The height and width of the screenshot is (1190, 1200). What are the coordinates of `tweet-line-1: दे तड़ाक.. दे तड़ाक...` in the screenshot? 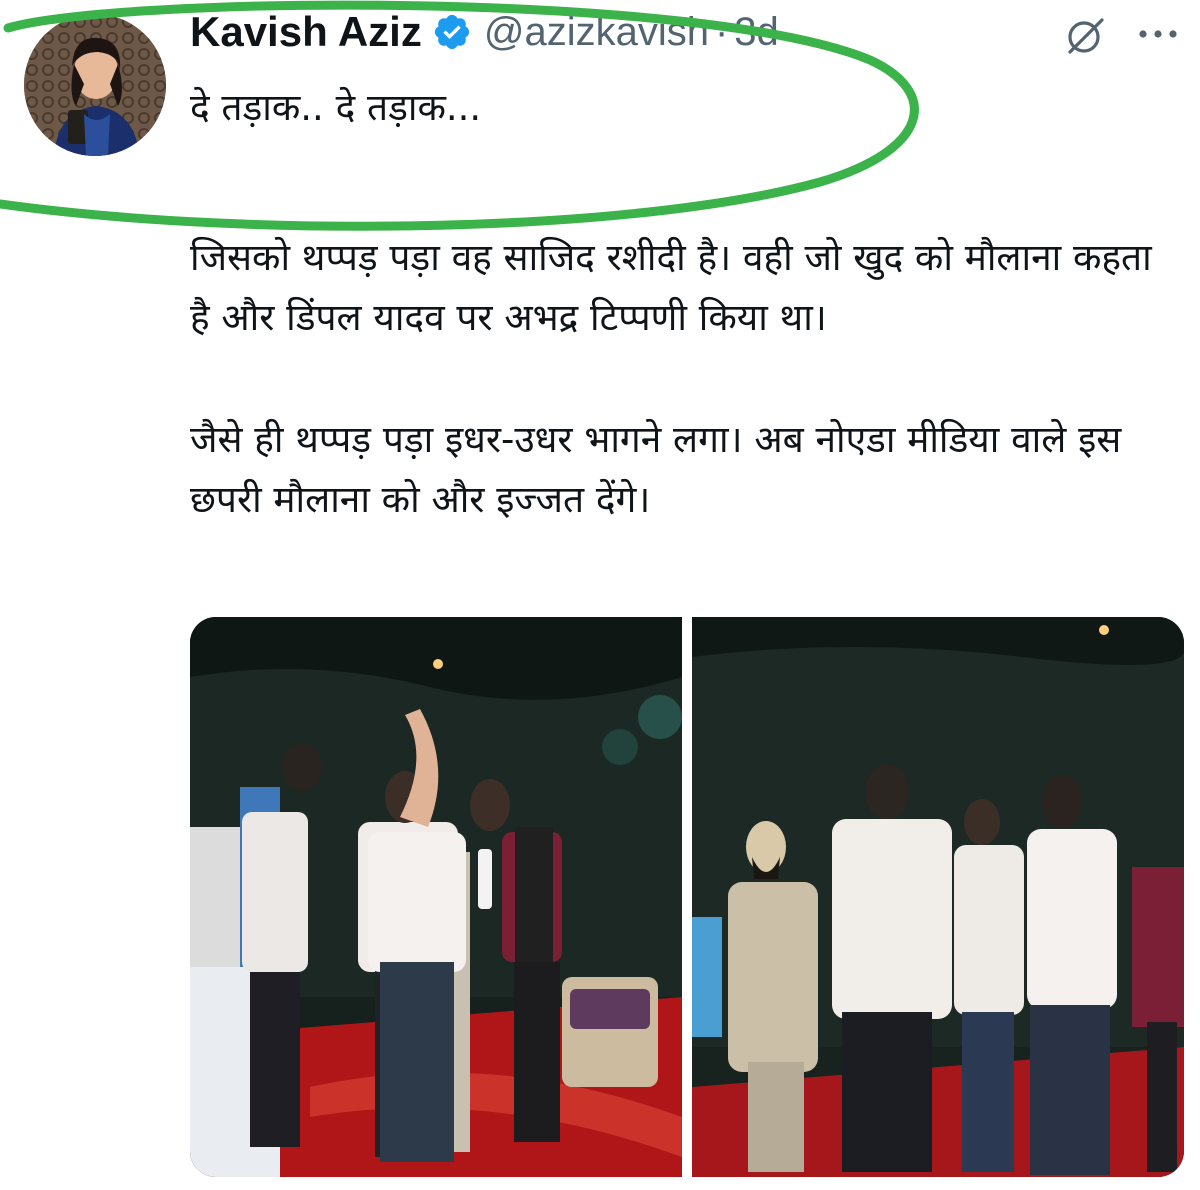 It's located at (336, 107).